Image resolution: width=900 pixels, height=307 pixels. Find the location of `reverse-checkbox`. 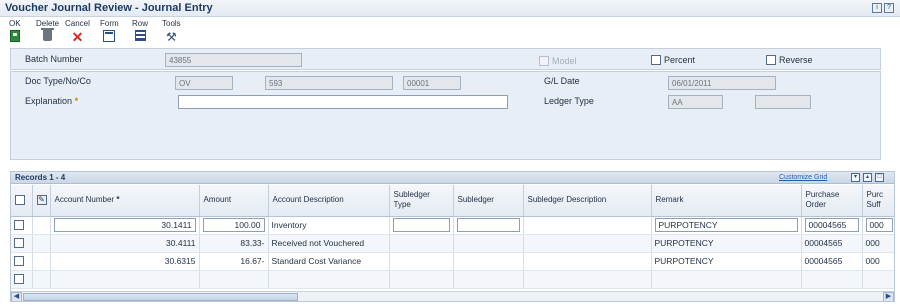

reverse-checkbox is located at coordinates (771, 60).